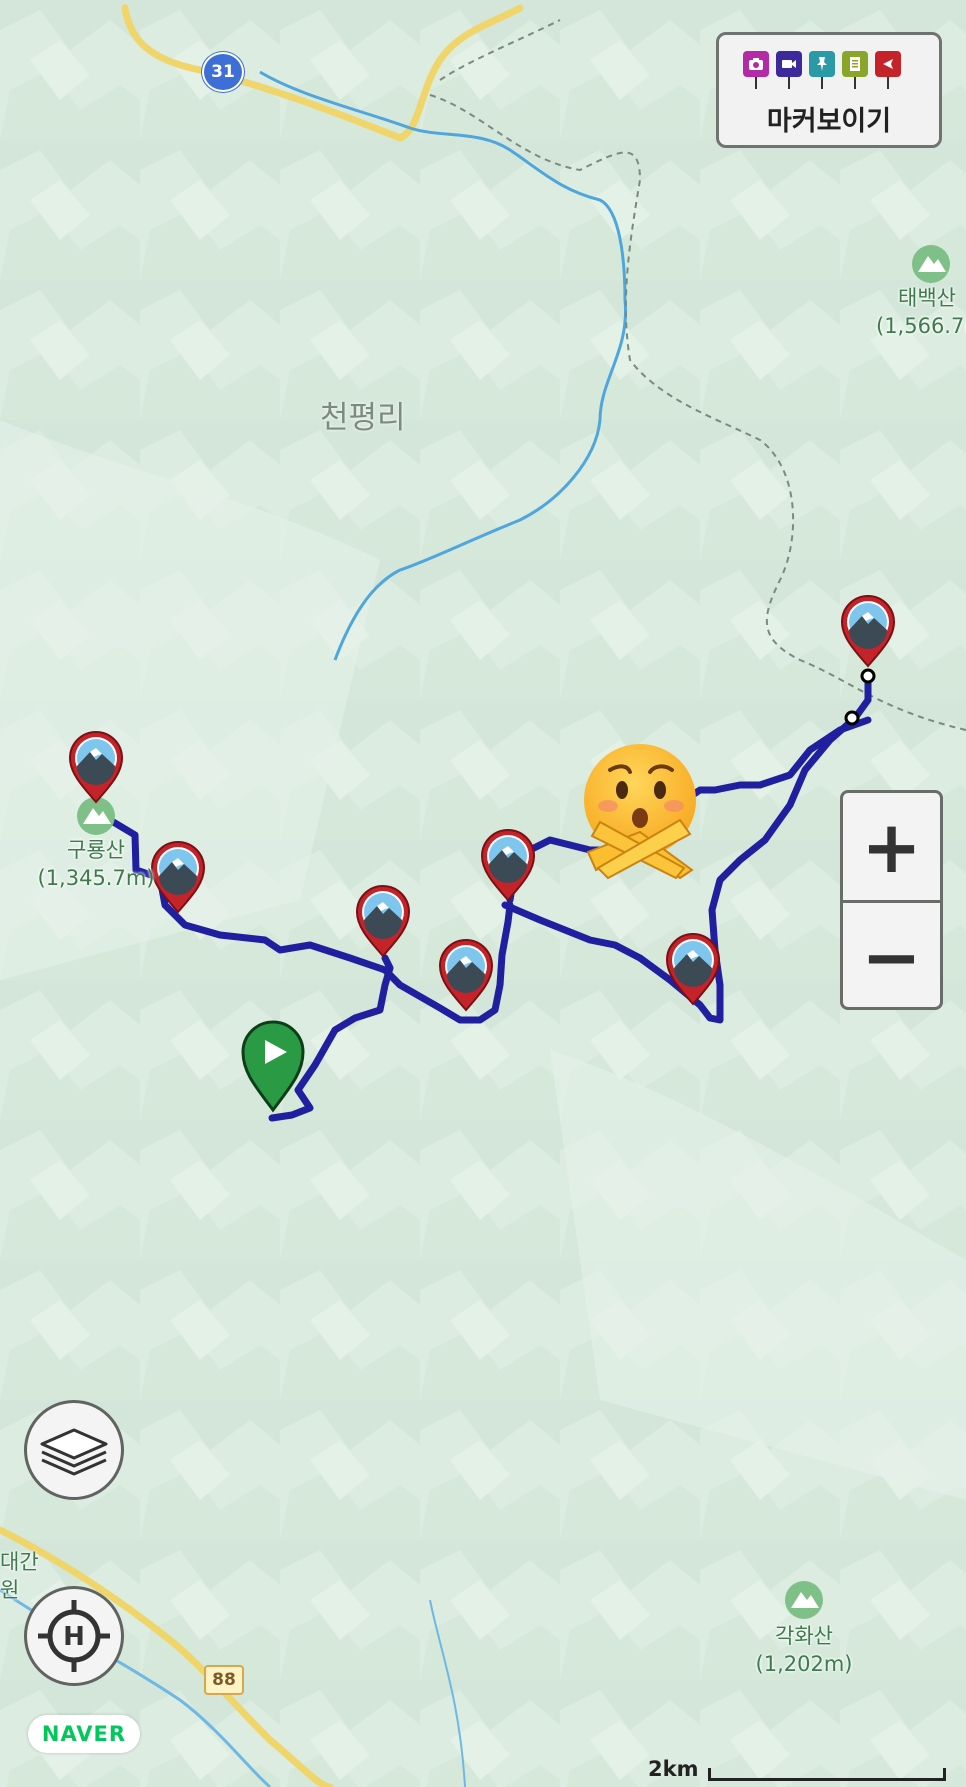 The width and height of the screenshot is (966, 1787). Describe the element at coordinates (363, 418) in the screenshot. I see `village-label: 천평리` at that location.